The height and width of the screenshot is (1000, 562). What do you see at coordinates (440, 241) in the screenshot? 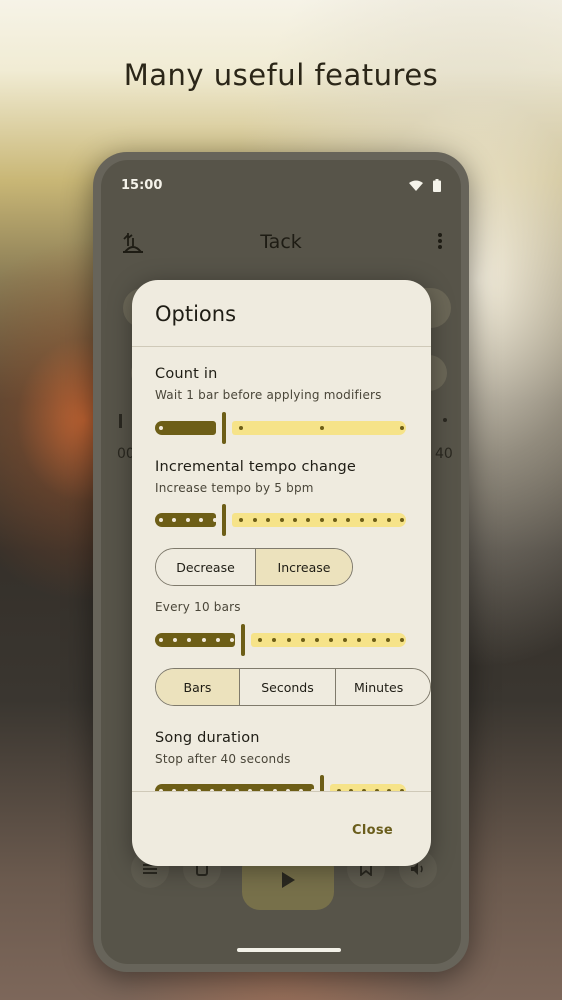
I see `more-vert-icon` at bounding box center [440, 241].